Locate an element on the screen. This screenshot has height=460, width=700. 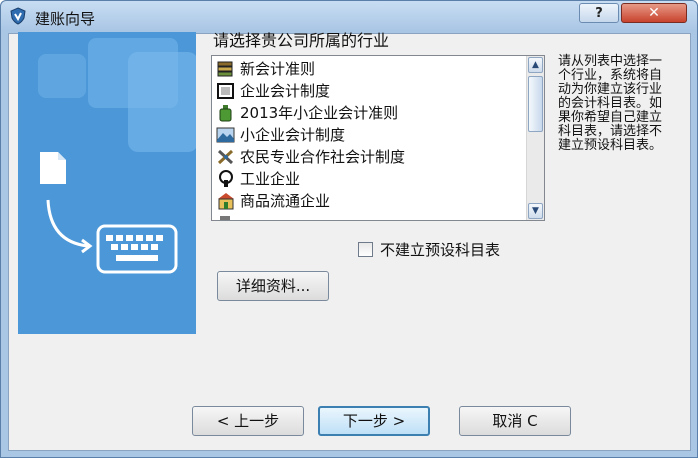
list-item-label: 2013年小企业会计准则 is located at coordinates (319, 113).